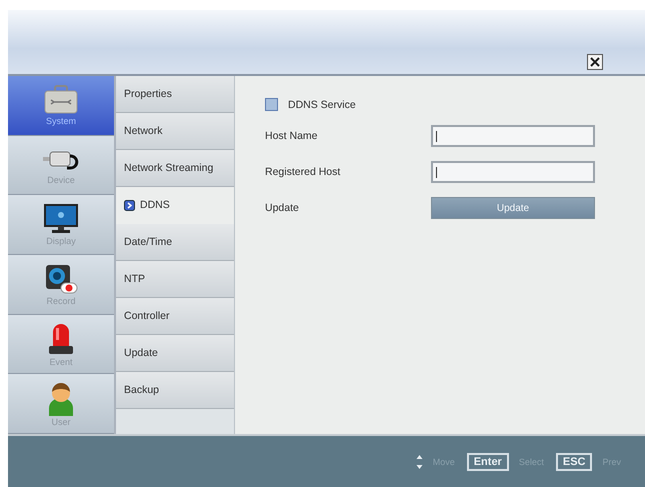  Describe the element at coordinates (487, 461) in the screenshot. I see `key-label: Enter` at that location.